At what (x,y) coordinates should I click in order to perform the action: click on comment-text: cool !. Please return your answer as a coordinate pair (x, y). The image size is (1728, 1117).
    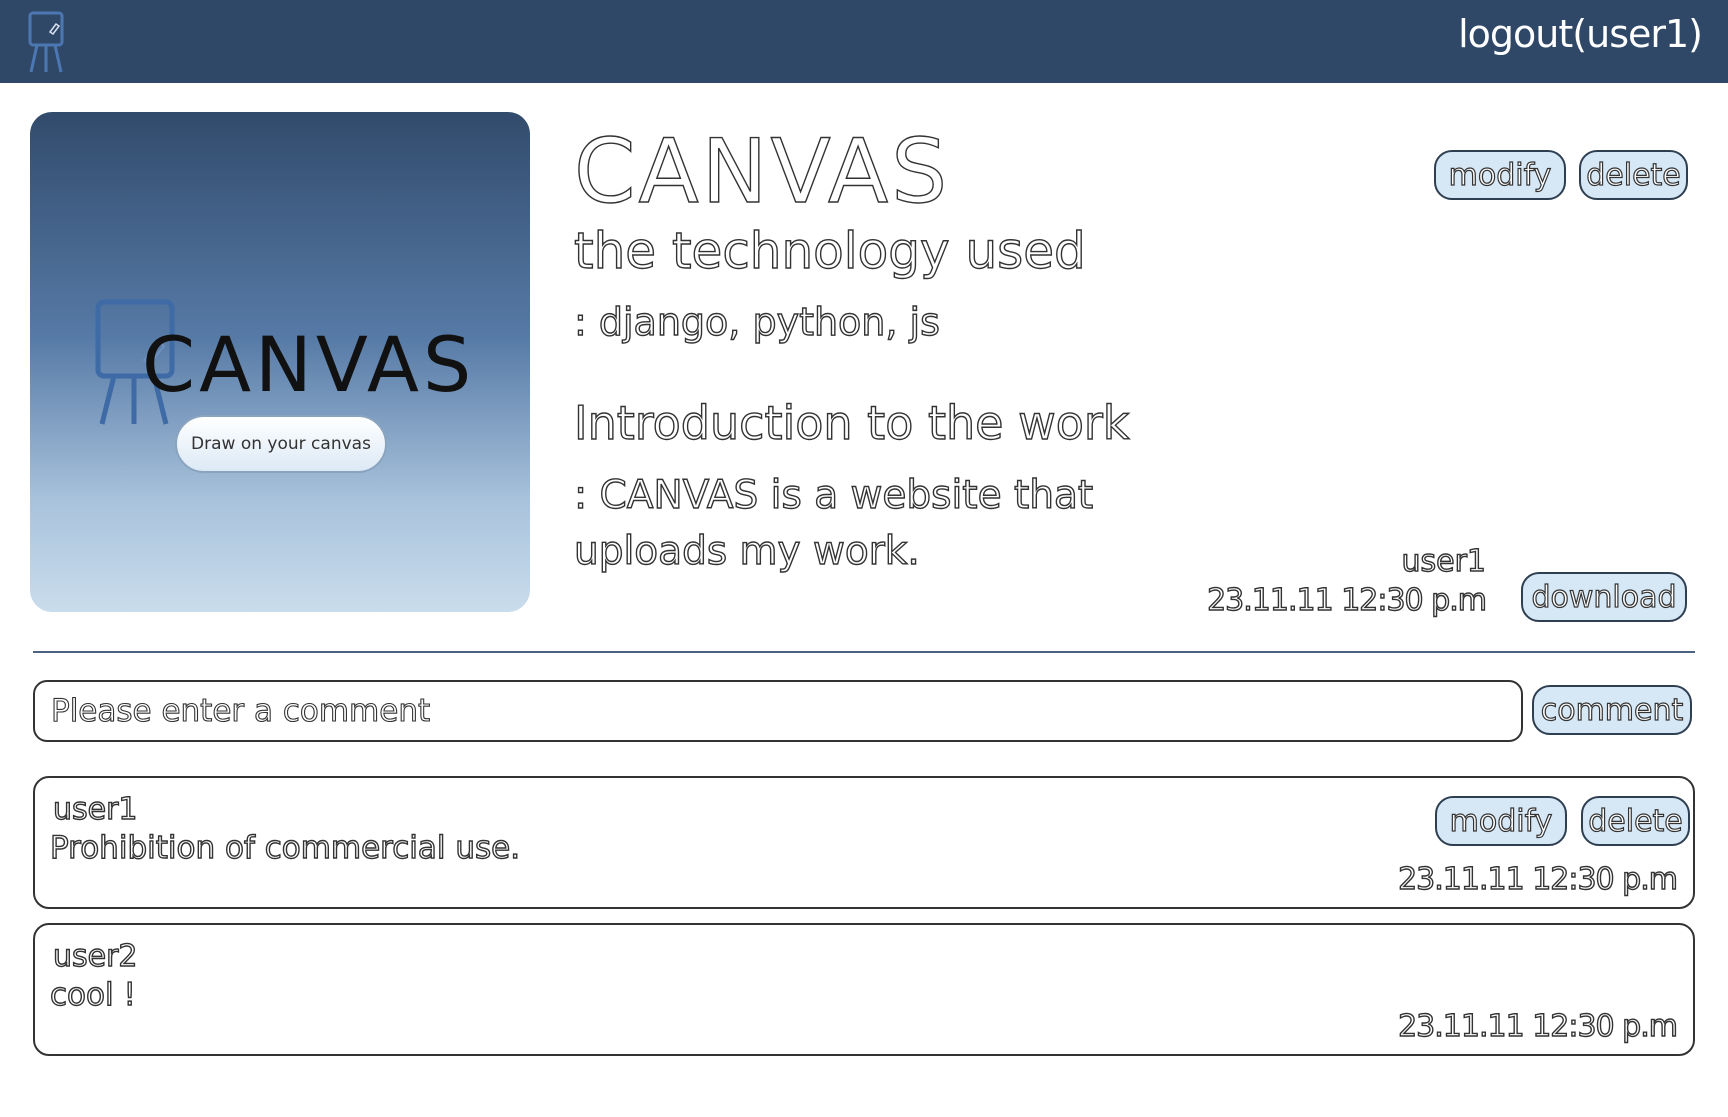
    Looking at the image, I should click on (92, 994).